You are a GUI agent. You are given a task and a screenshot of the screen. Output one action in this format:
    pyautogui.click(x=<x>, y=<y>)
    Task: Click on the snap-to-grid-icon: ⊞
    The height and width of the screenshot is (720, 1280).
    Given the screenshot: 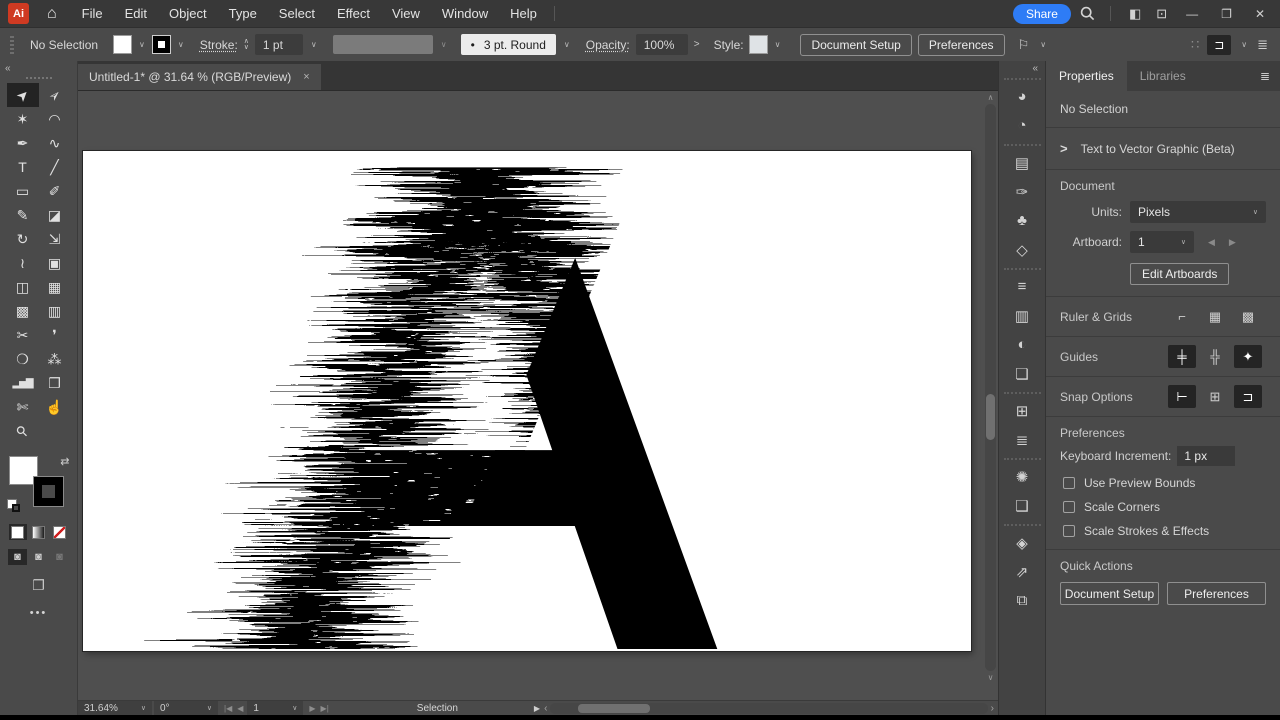 What is the action you would take?
    pyautogui.click(x=1215, y=396)
    